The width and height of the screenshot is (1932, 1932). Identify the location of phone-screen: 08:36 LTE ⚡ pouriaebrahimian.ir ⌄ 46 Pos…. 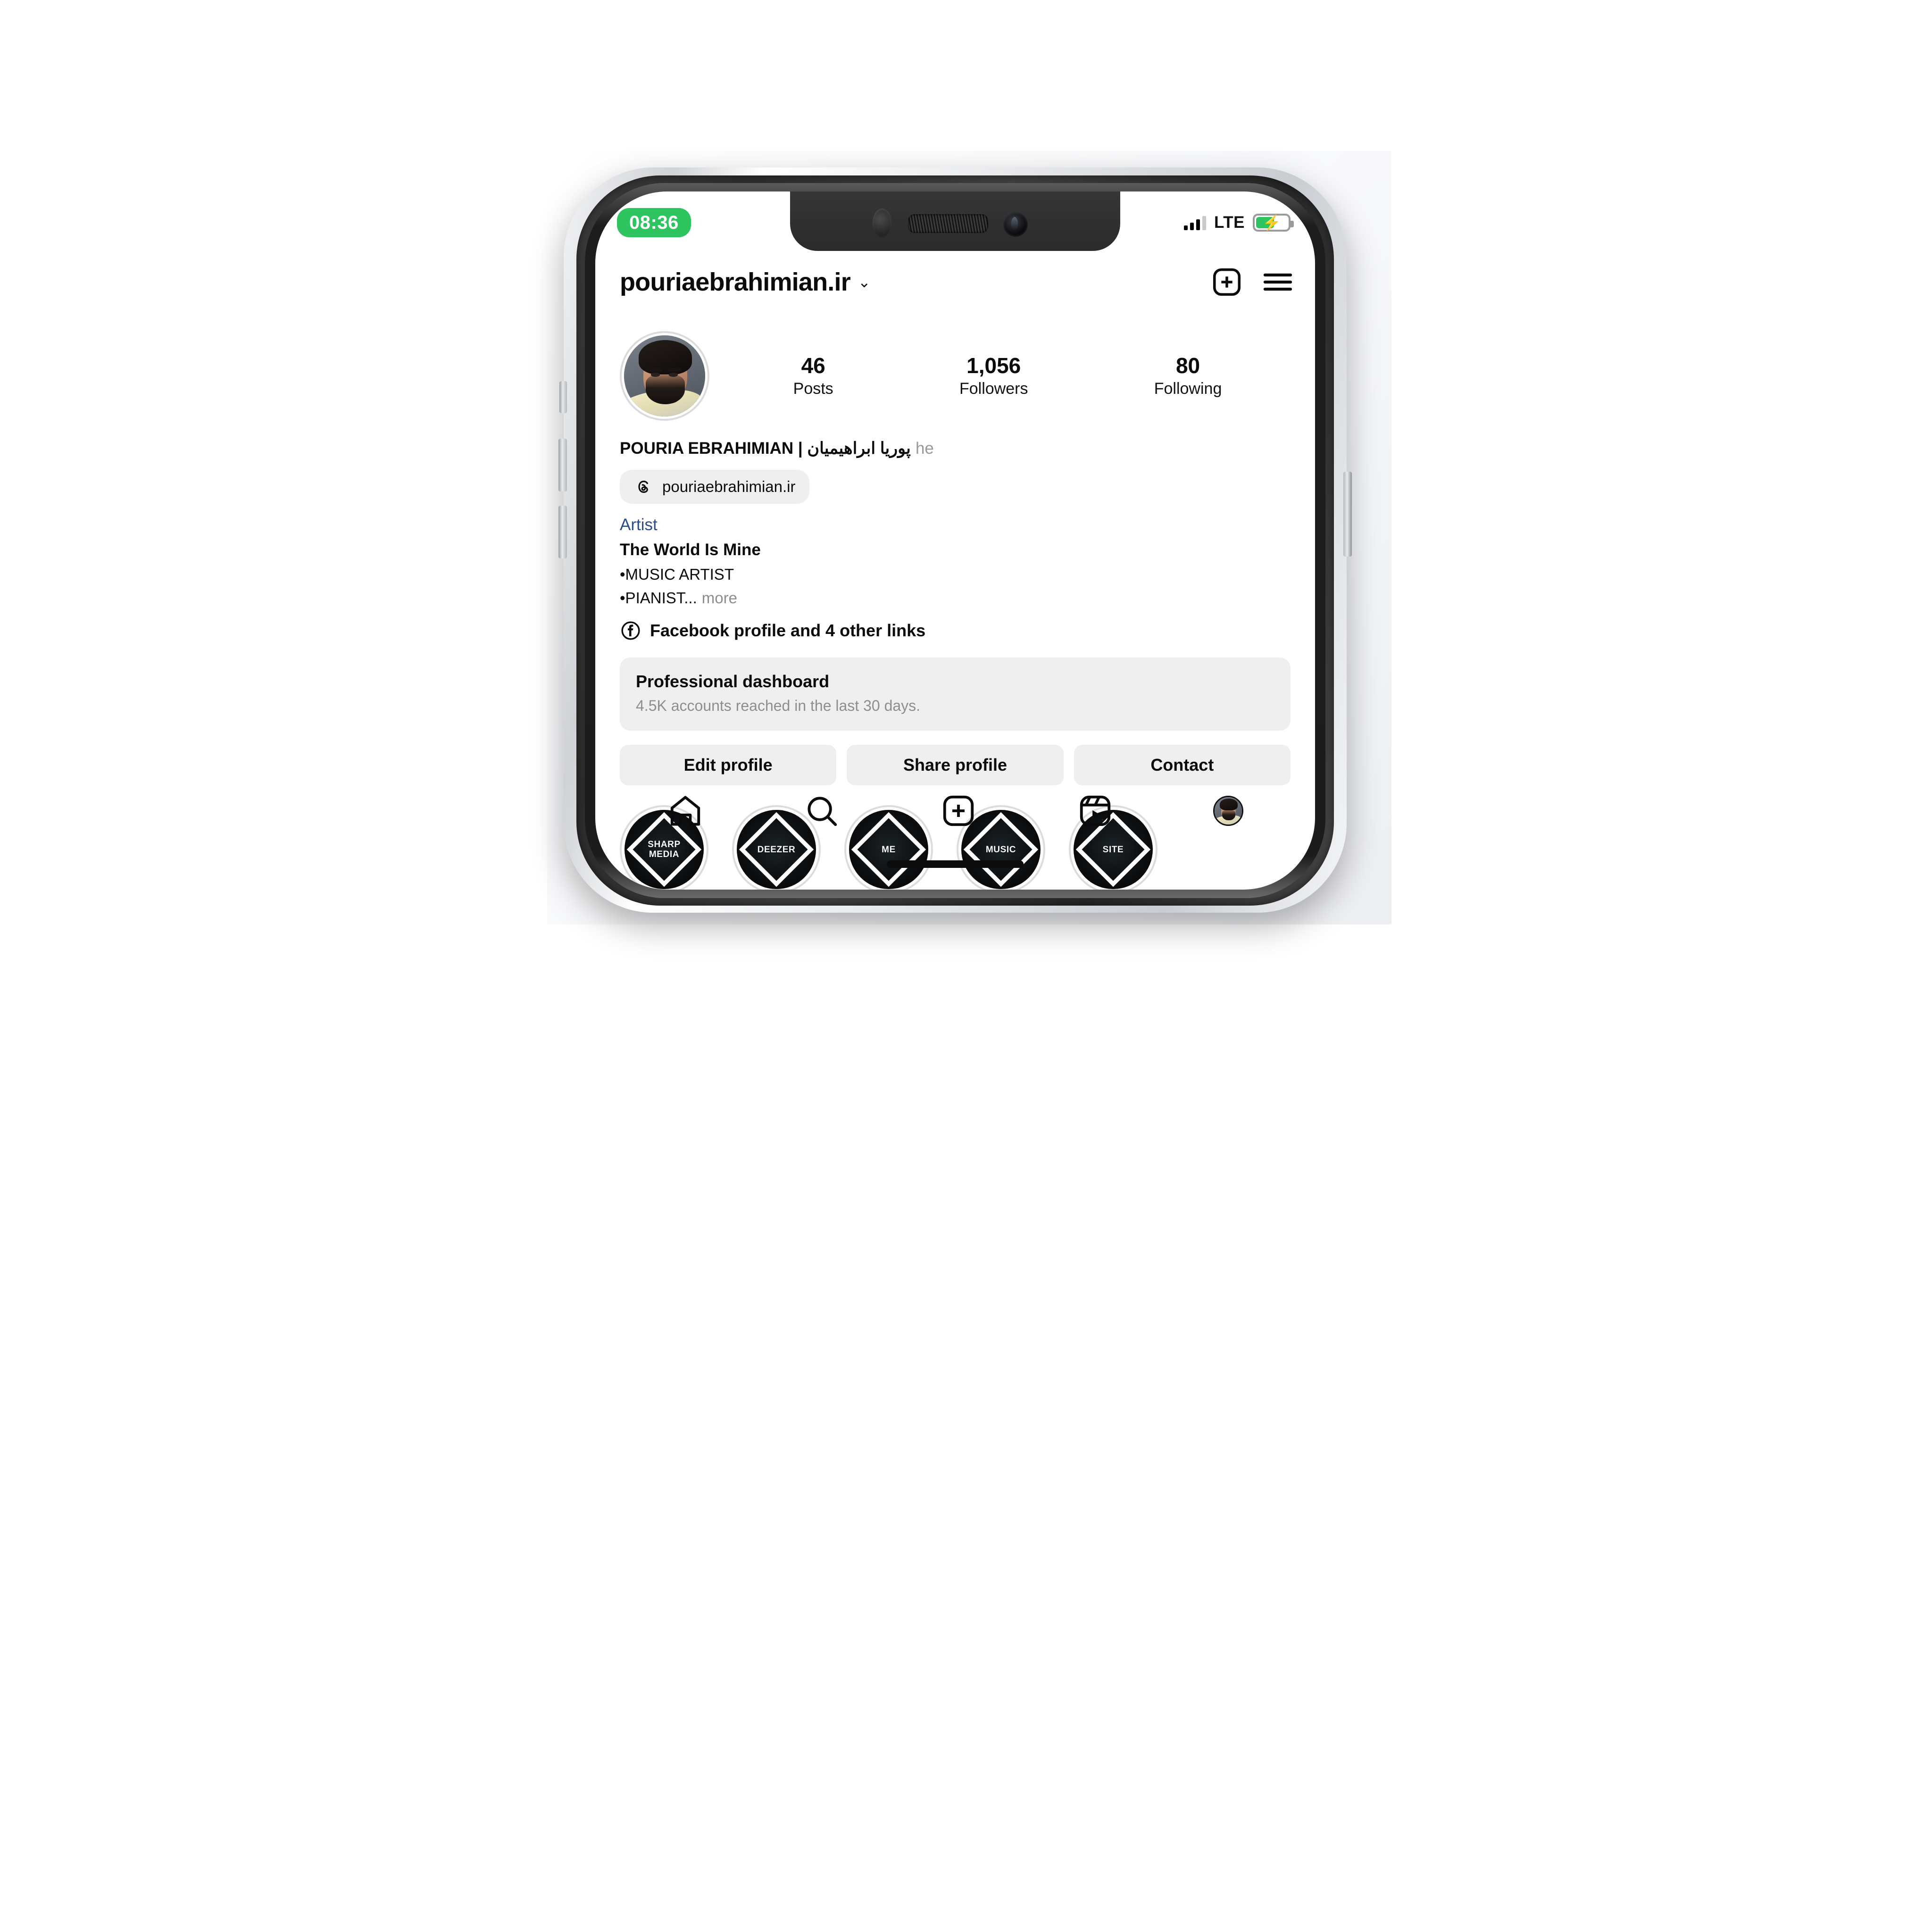
(955, 541).